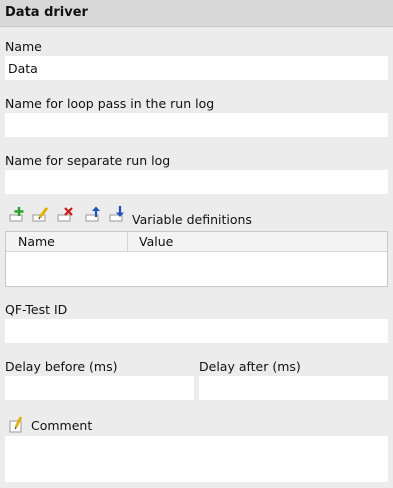 The width and height of the screenshot is (393, 488). I want to click on delay-after-field, so click(293, 388).